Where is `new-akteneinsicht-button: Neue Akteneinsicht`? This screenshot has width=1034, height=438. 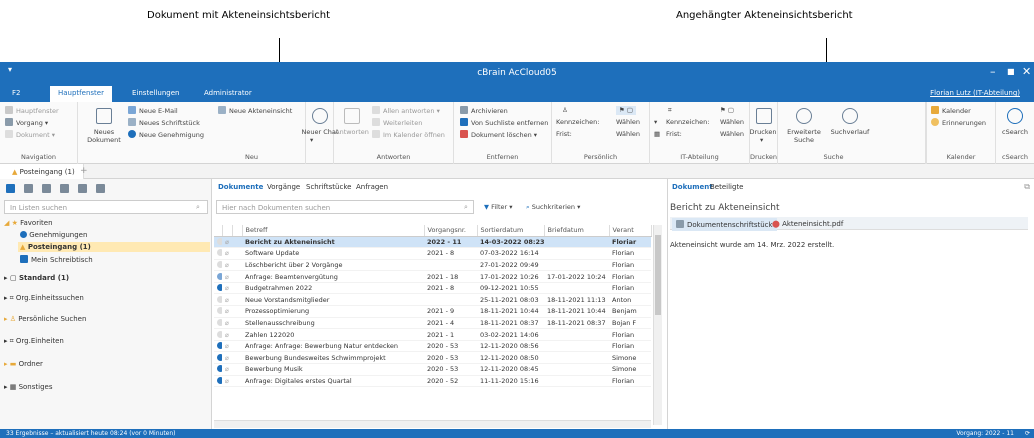 new-akteneinsicht-button: Neue Akteneinsicht is located at coordinates (255, 111).